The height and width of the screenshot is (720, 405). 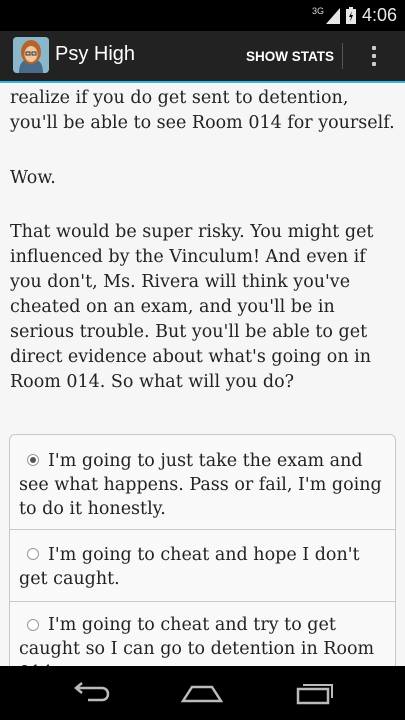 I want to click on show-stats-button: SHOW STATS, so click(x=290, y=56).